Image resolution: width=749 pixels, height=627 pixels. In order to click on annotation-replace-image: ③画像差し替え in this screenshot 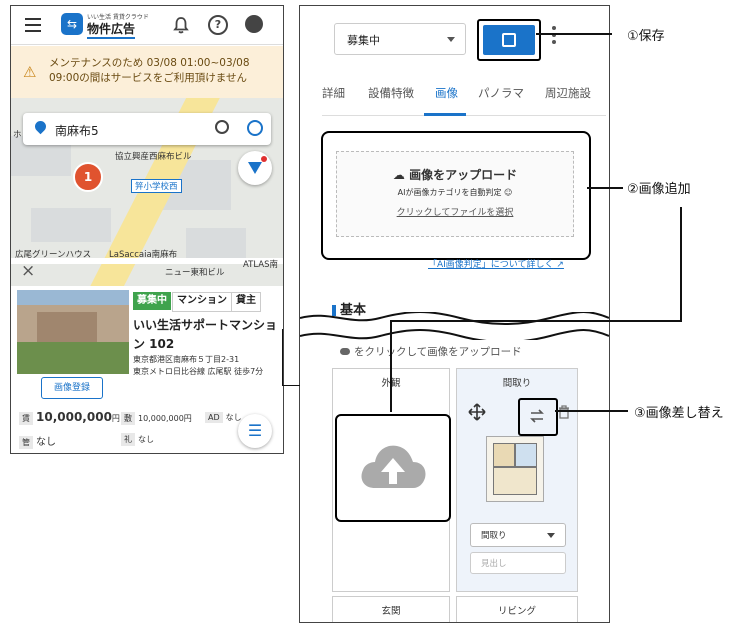, I will do `click(679, 413)`.